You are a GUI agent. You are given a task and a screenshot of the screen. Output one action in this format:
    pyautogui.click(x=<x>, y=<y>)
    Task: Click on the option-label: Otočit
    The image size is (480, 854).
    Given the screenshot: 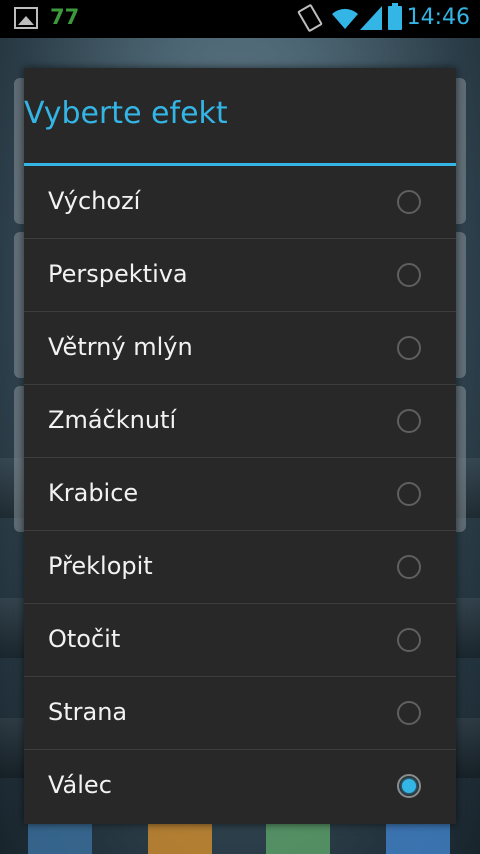 What is the action you would take?
    pyautogui.click(x=84, y=639)
    